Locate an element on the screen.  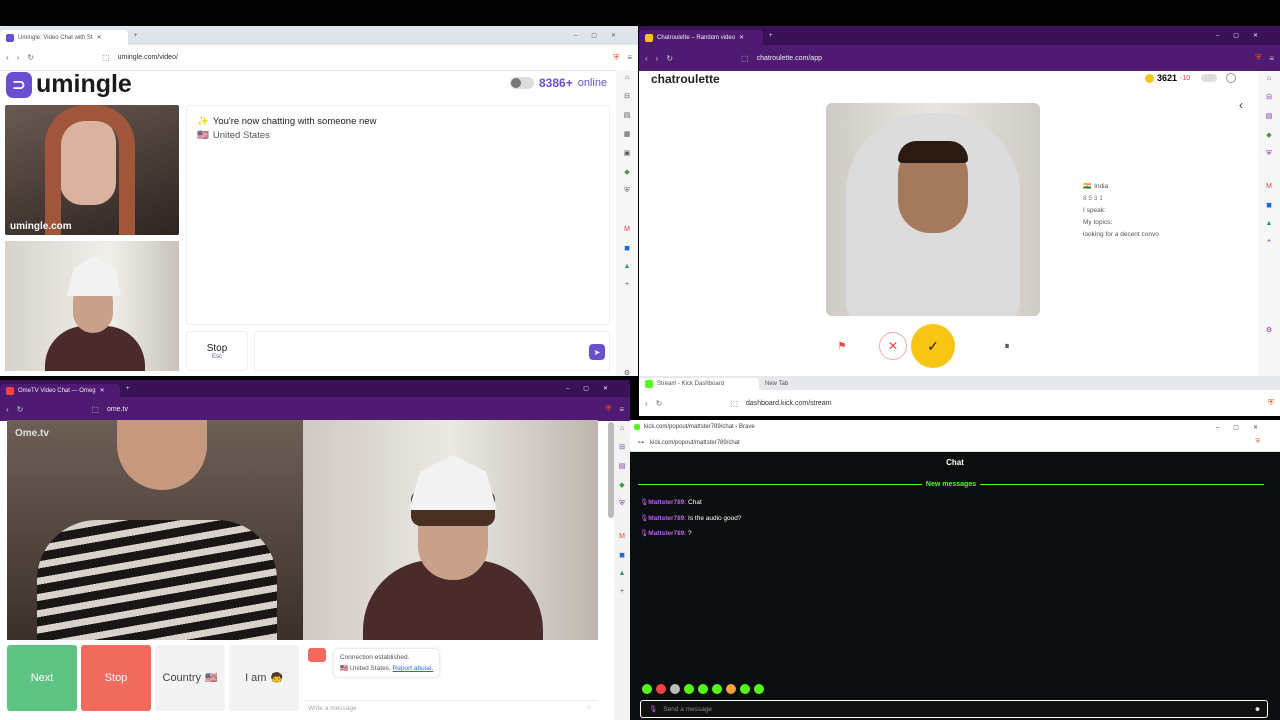
new-tab-tab: New Tab is located at coordinates (809, 384).